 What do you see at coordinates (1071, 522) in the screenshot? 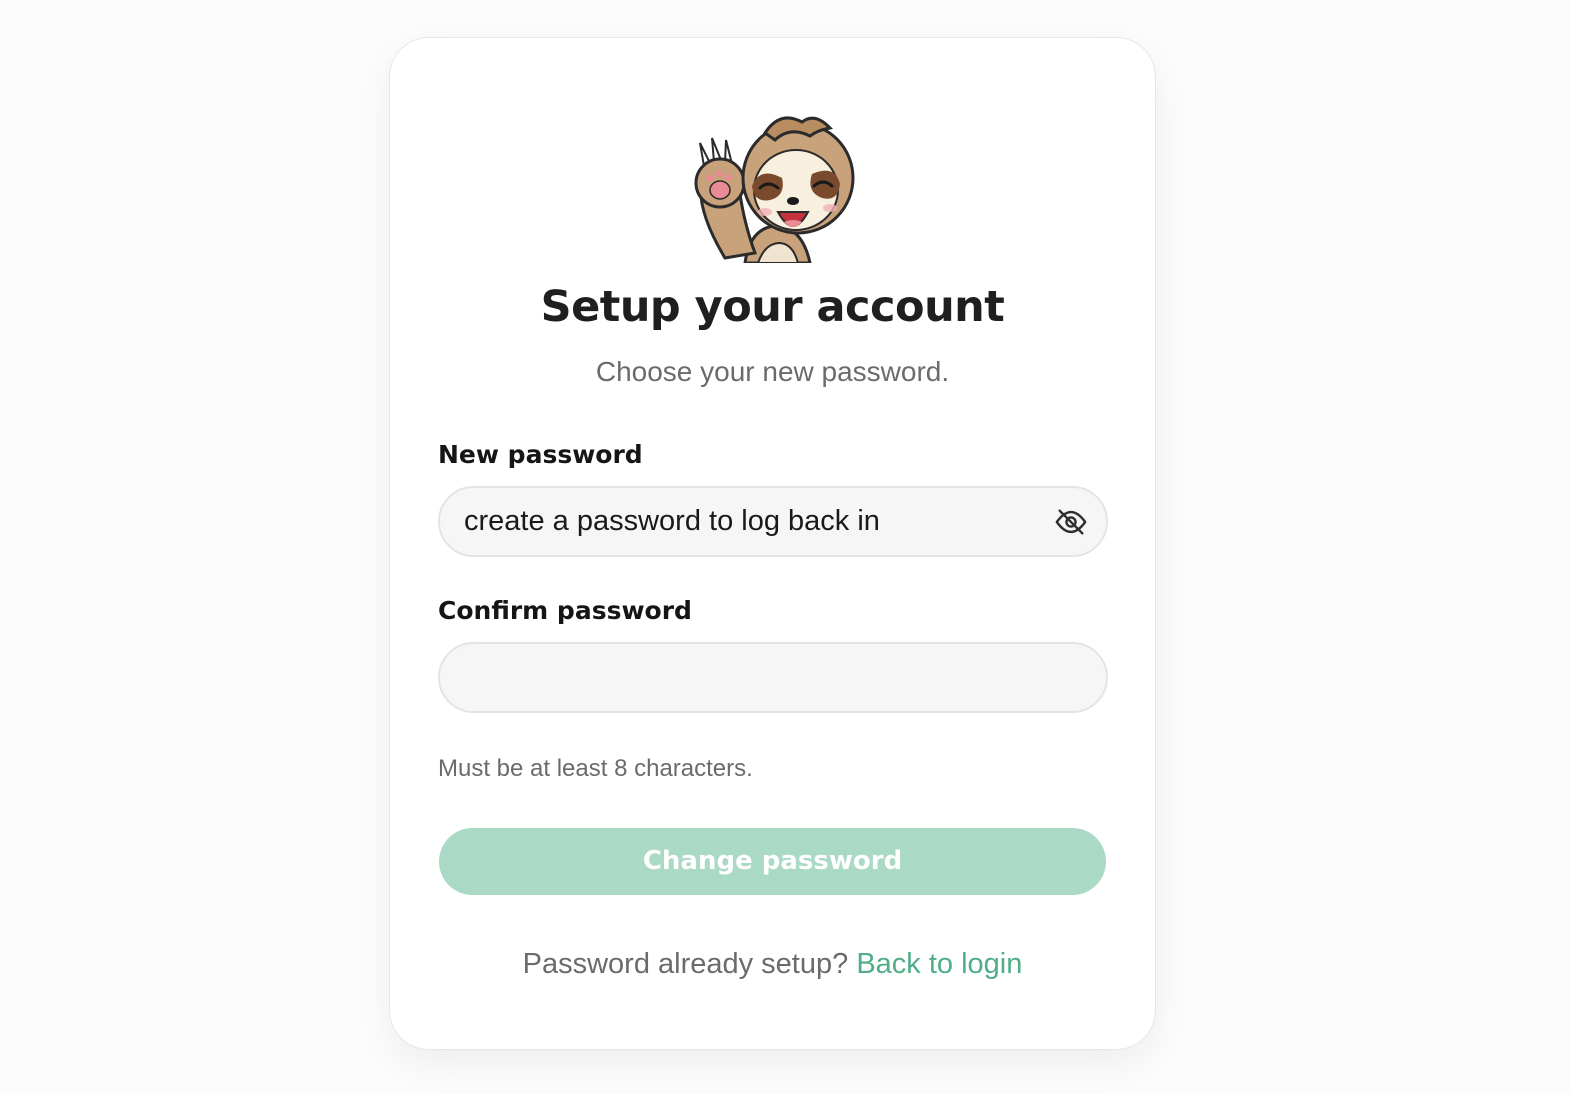
I see `eye-off-icon` at bounding box center [1071, 522].